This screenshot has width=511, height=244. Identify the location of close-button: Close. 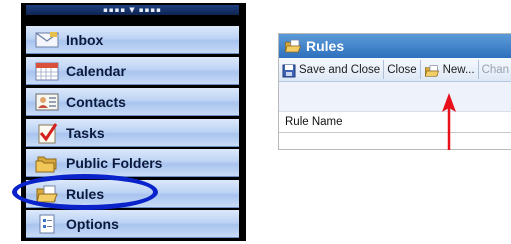
(402, 69).